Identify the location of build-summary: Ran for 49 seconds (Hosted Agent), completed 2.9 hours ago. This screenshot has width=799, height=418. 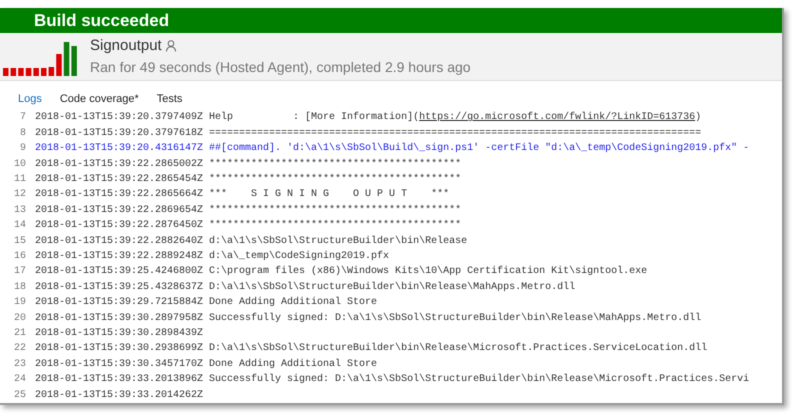
(280, 68).